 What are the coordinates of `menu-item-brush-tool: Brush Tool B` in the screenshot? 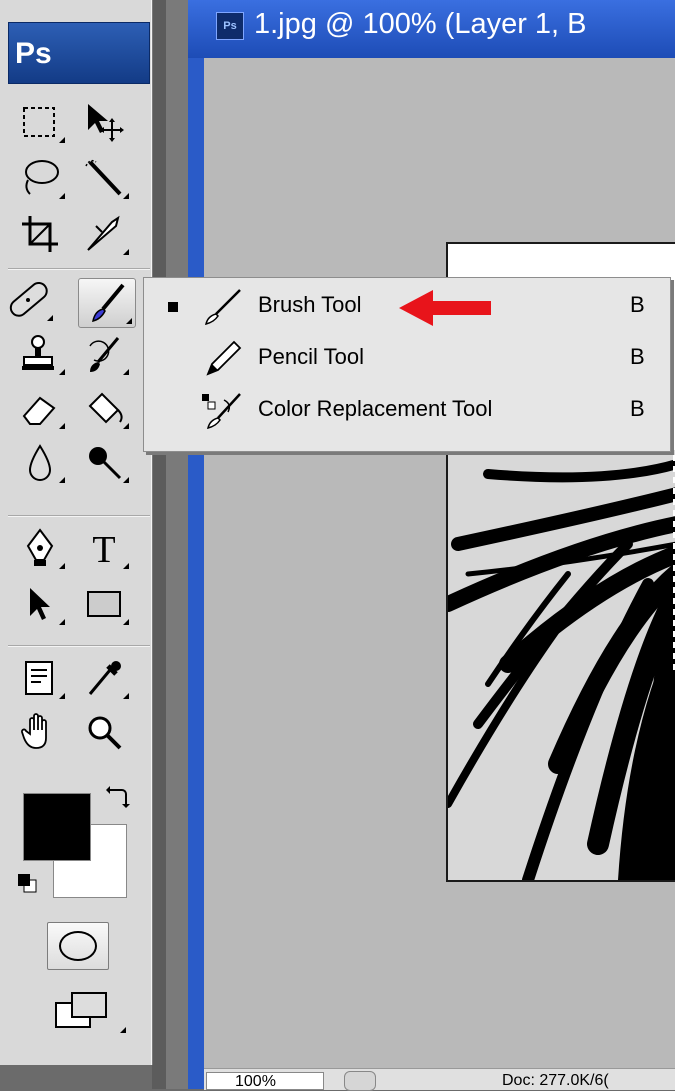 It's located at (407, 306).